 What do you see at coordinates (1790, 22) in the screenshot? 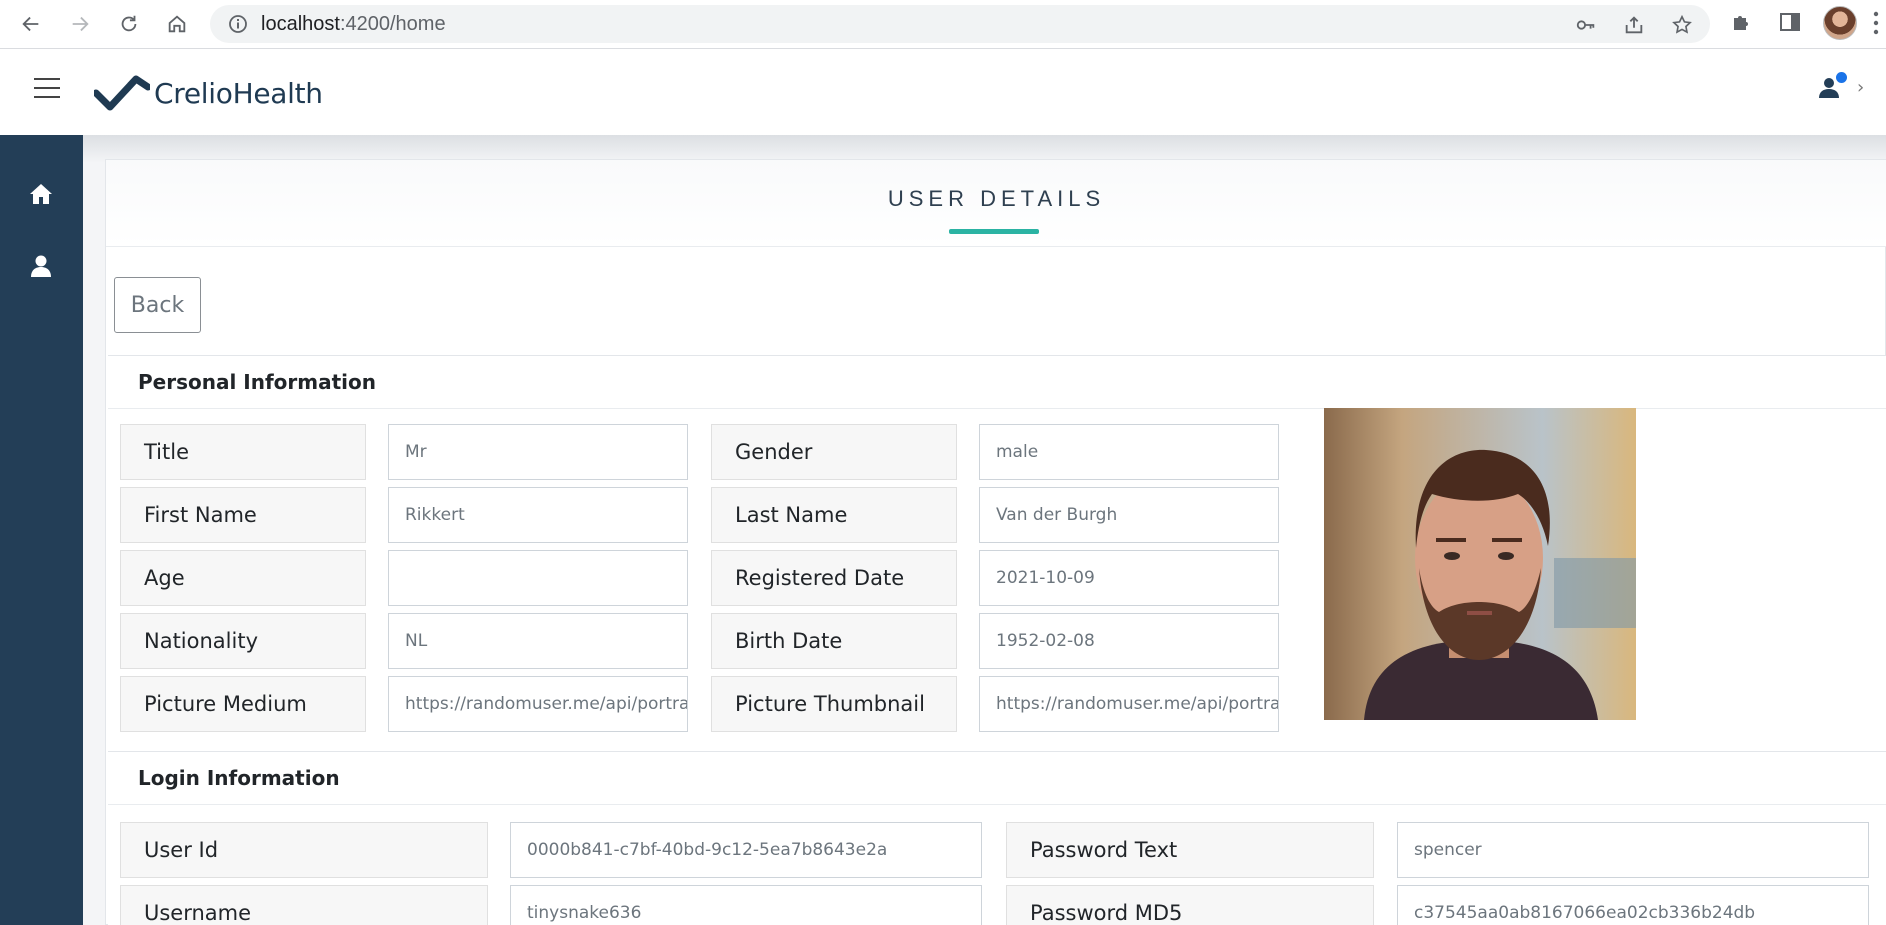
I see `side-panel-icon` at bounding box center [1790, 22].